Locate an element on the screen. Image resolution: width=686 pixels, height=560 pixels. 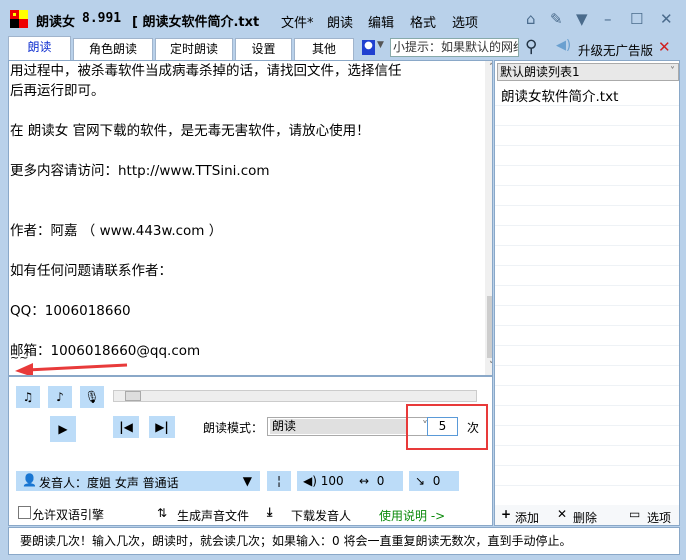
tab-other: 其他 is located at coordinates (324, 49).